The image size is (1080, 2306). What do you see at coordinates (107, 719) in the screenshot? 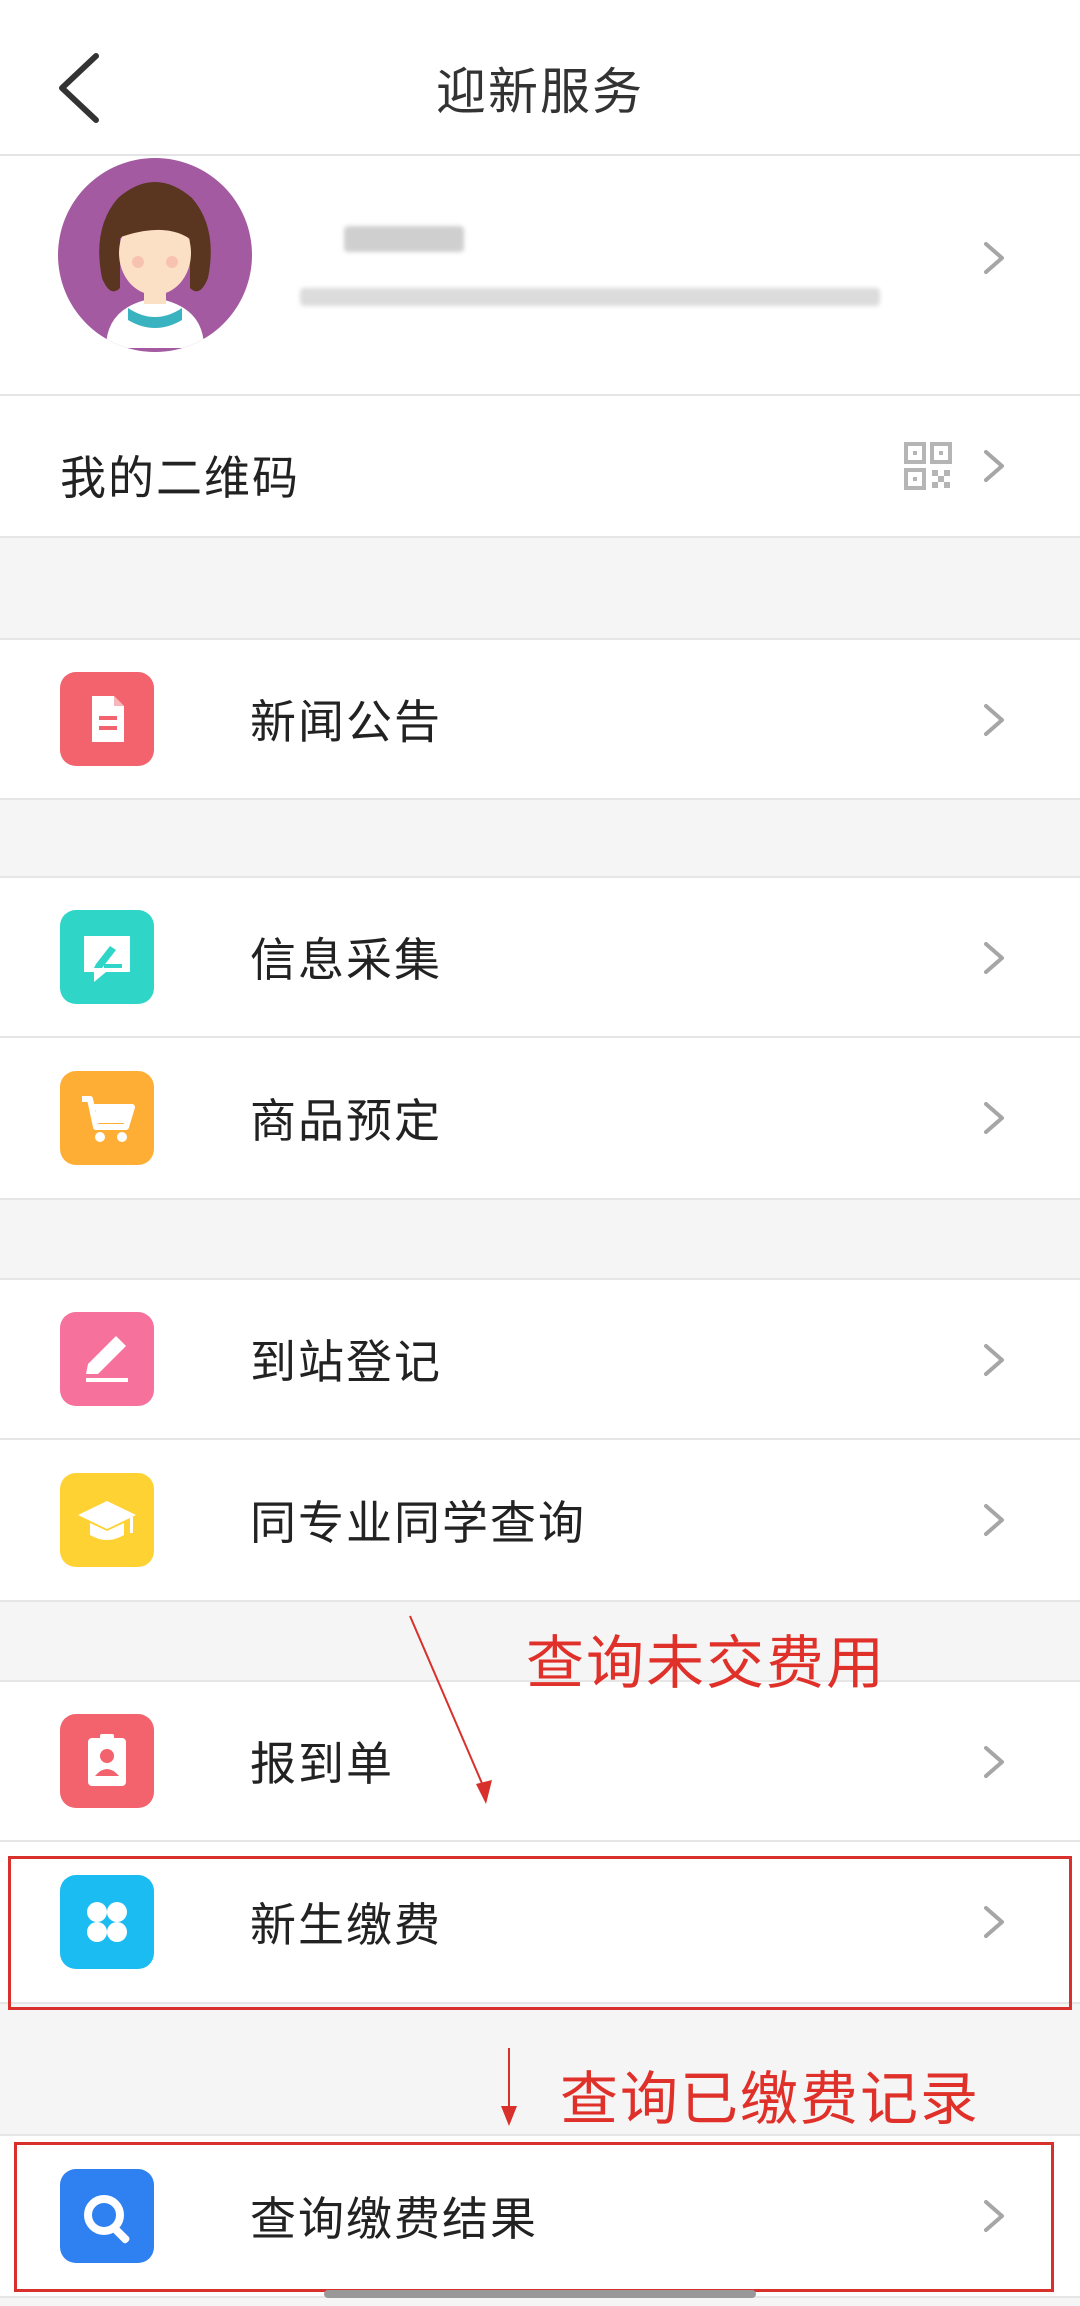
I see `document-icon` at bounding box center [107, 719].